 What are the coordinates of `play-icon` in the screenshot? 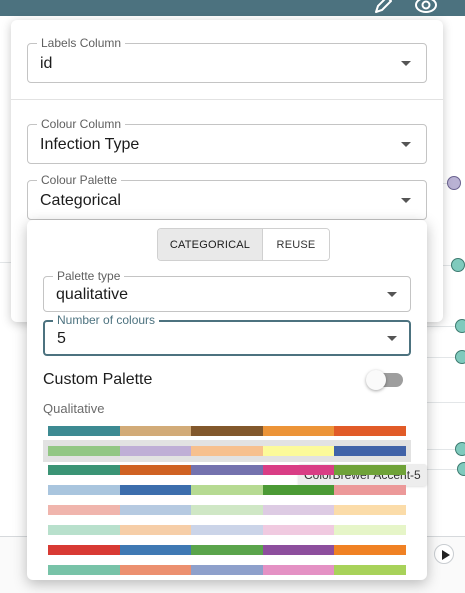 It's located at (444, 554).